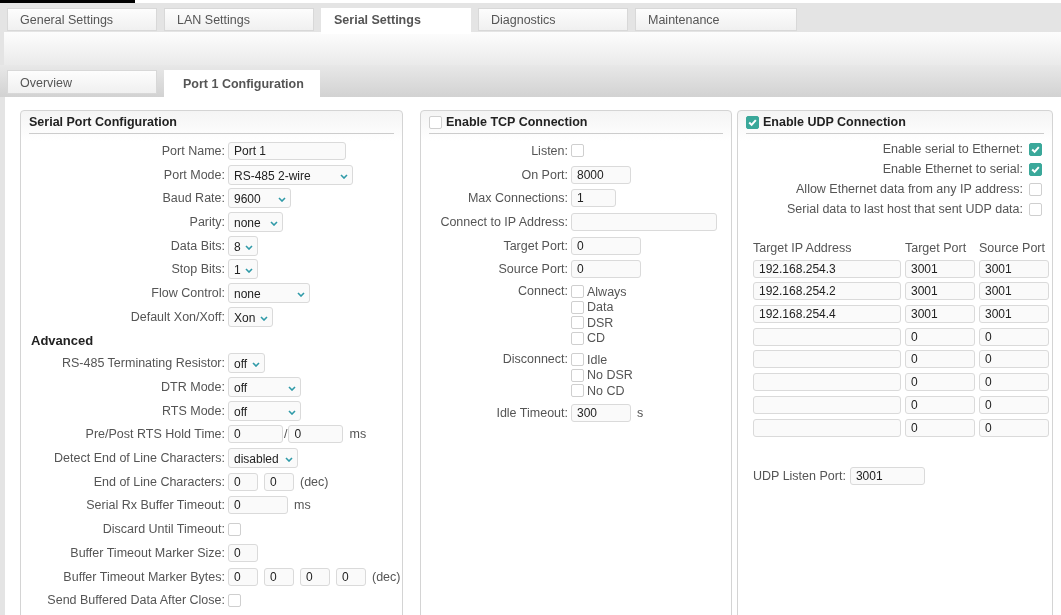  I want to click on field-label: Listen:, so click(549, 150).